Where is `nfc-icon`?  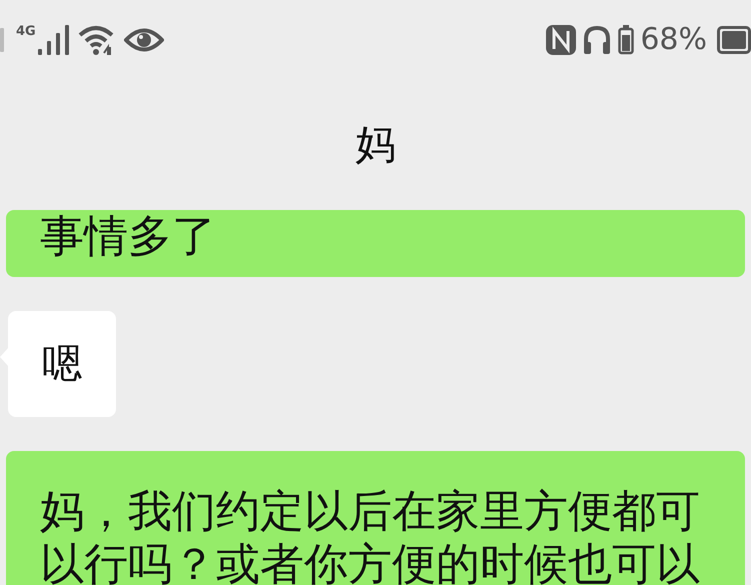
nfc-icon is located at coordinates (561, 40).